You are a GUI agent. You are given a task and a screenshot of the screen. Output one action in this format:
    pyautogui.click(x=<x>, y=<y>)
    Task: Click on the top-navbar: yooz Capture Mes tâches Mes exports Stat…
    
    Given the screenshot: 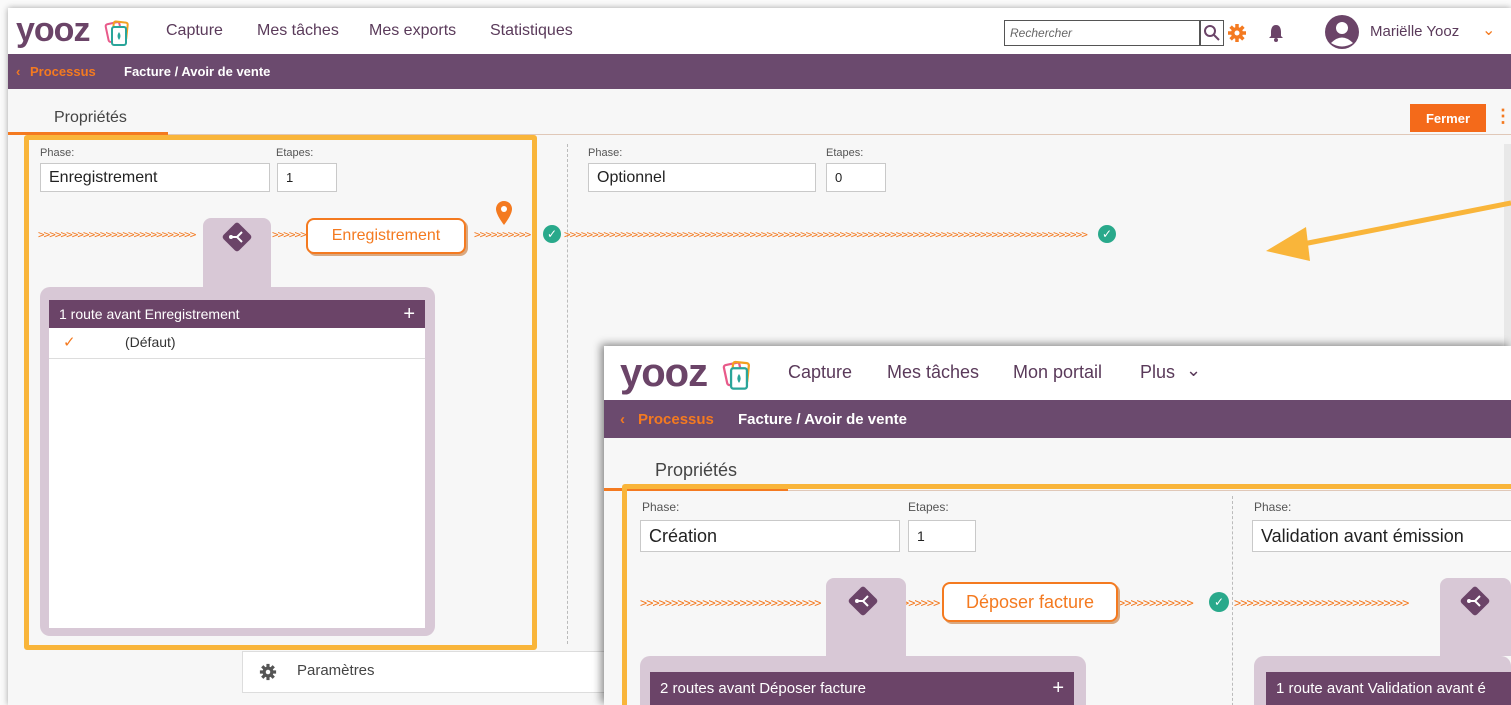 What is the action you would take?
    pyautogui.click(x=759, y=31)
    